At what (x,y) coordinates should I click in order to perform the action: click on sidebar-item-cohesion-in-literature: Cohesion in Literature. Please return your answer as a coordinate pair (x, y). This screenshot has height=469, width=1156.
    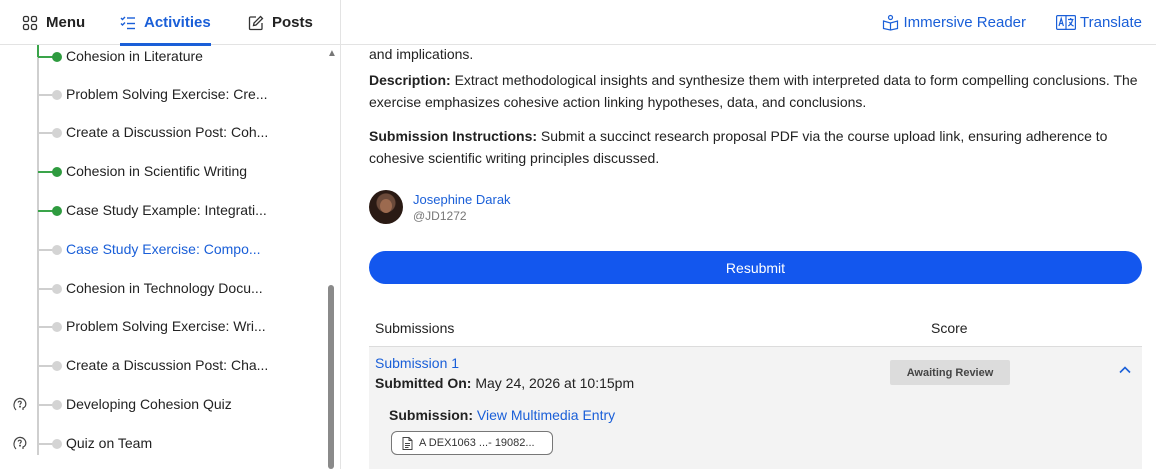
    Looking at the image, I should click on (160, 60).